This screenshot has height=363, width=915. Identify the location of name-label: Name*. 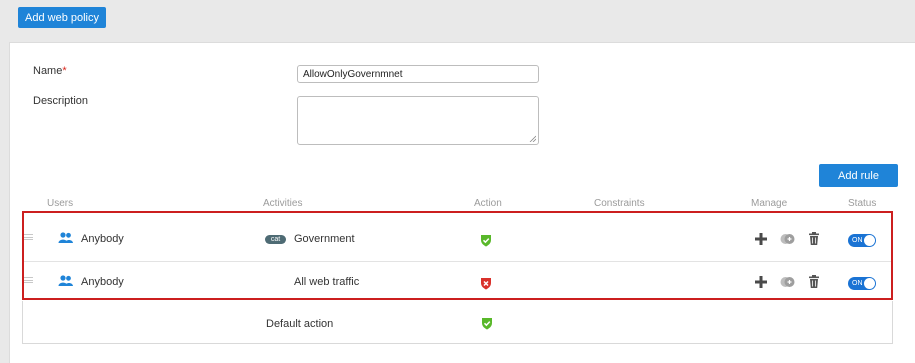
(50, 71).